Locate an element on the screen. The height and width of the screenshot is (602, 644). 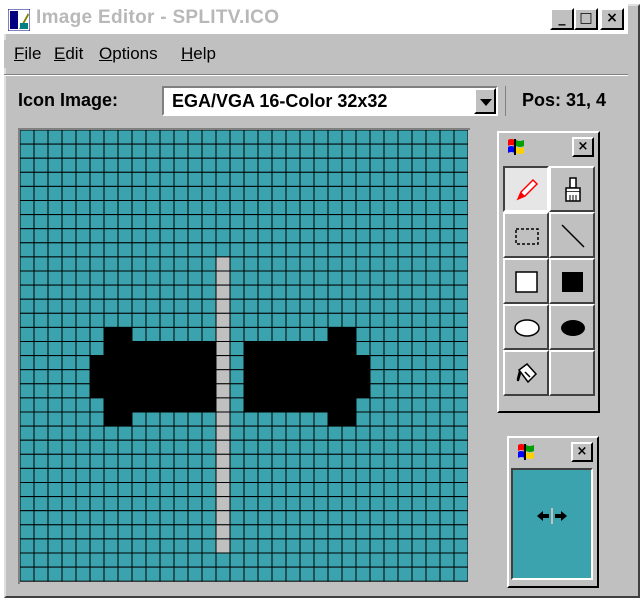
brush-tool is located at coordinates (572, 189).